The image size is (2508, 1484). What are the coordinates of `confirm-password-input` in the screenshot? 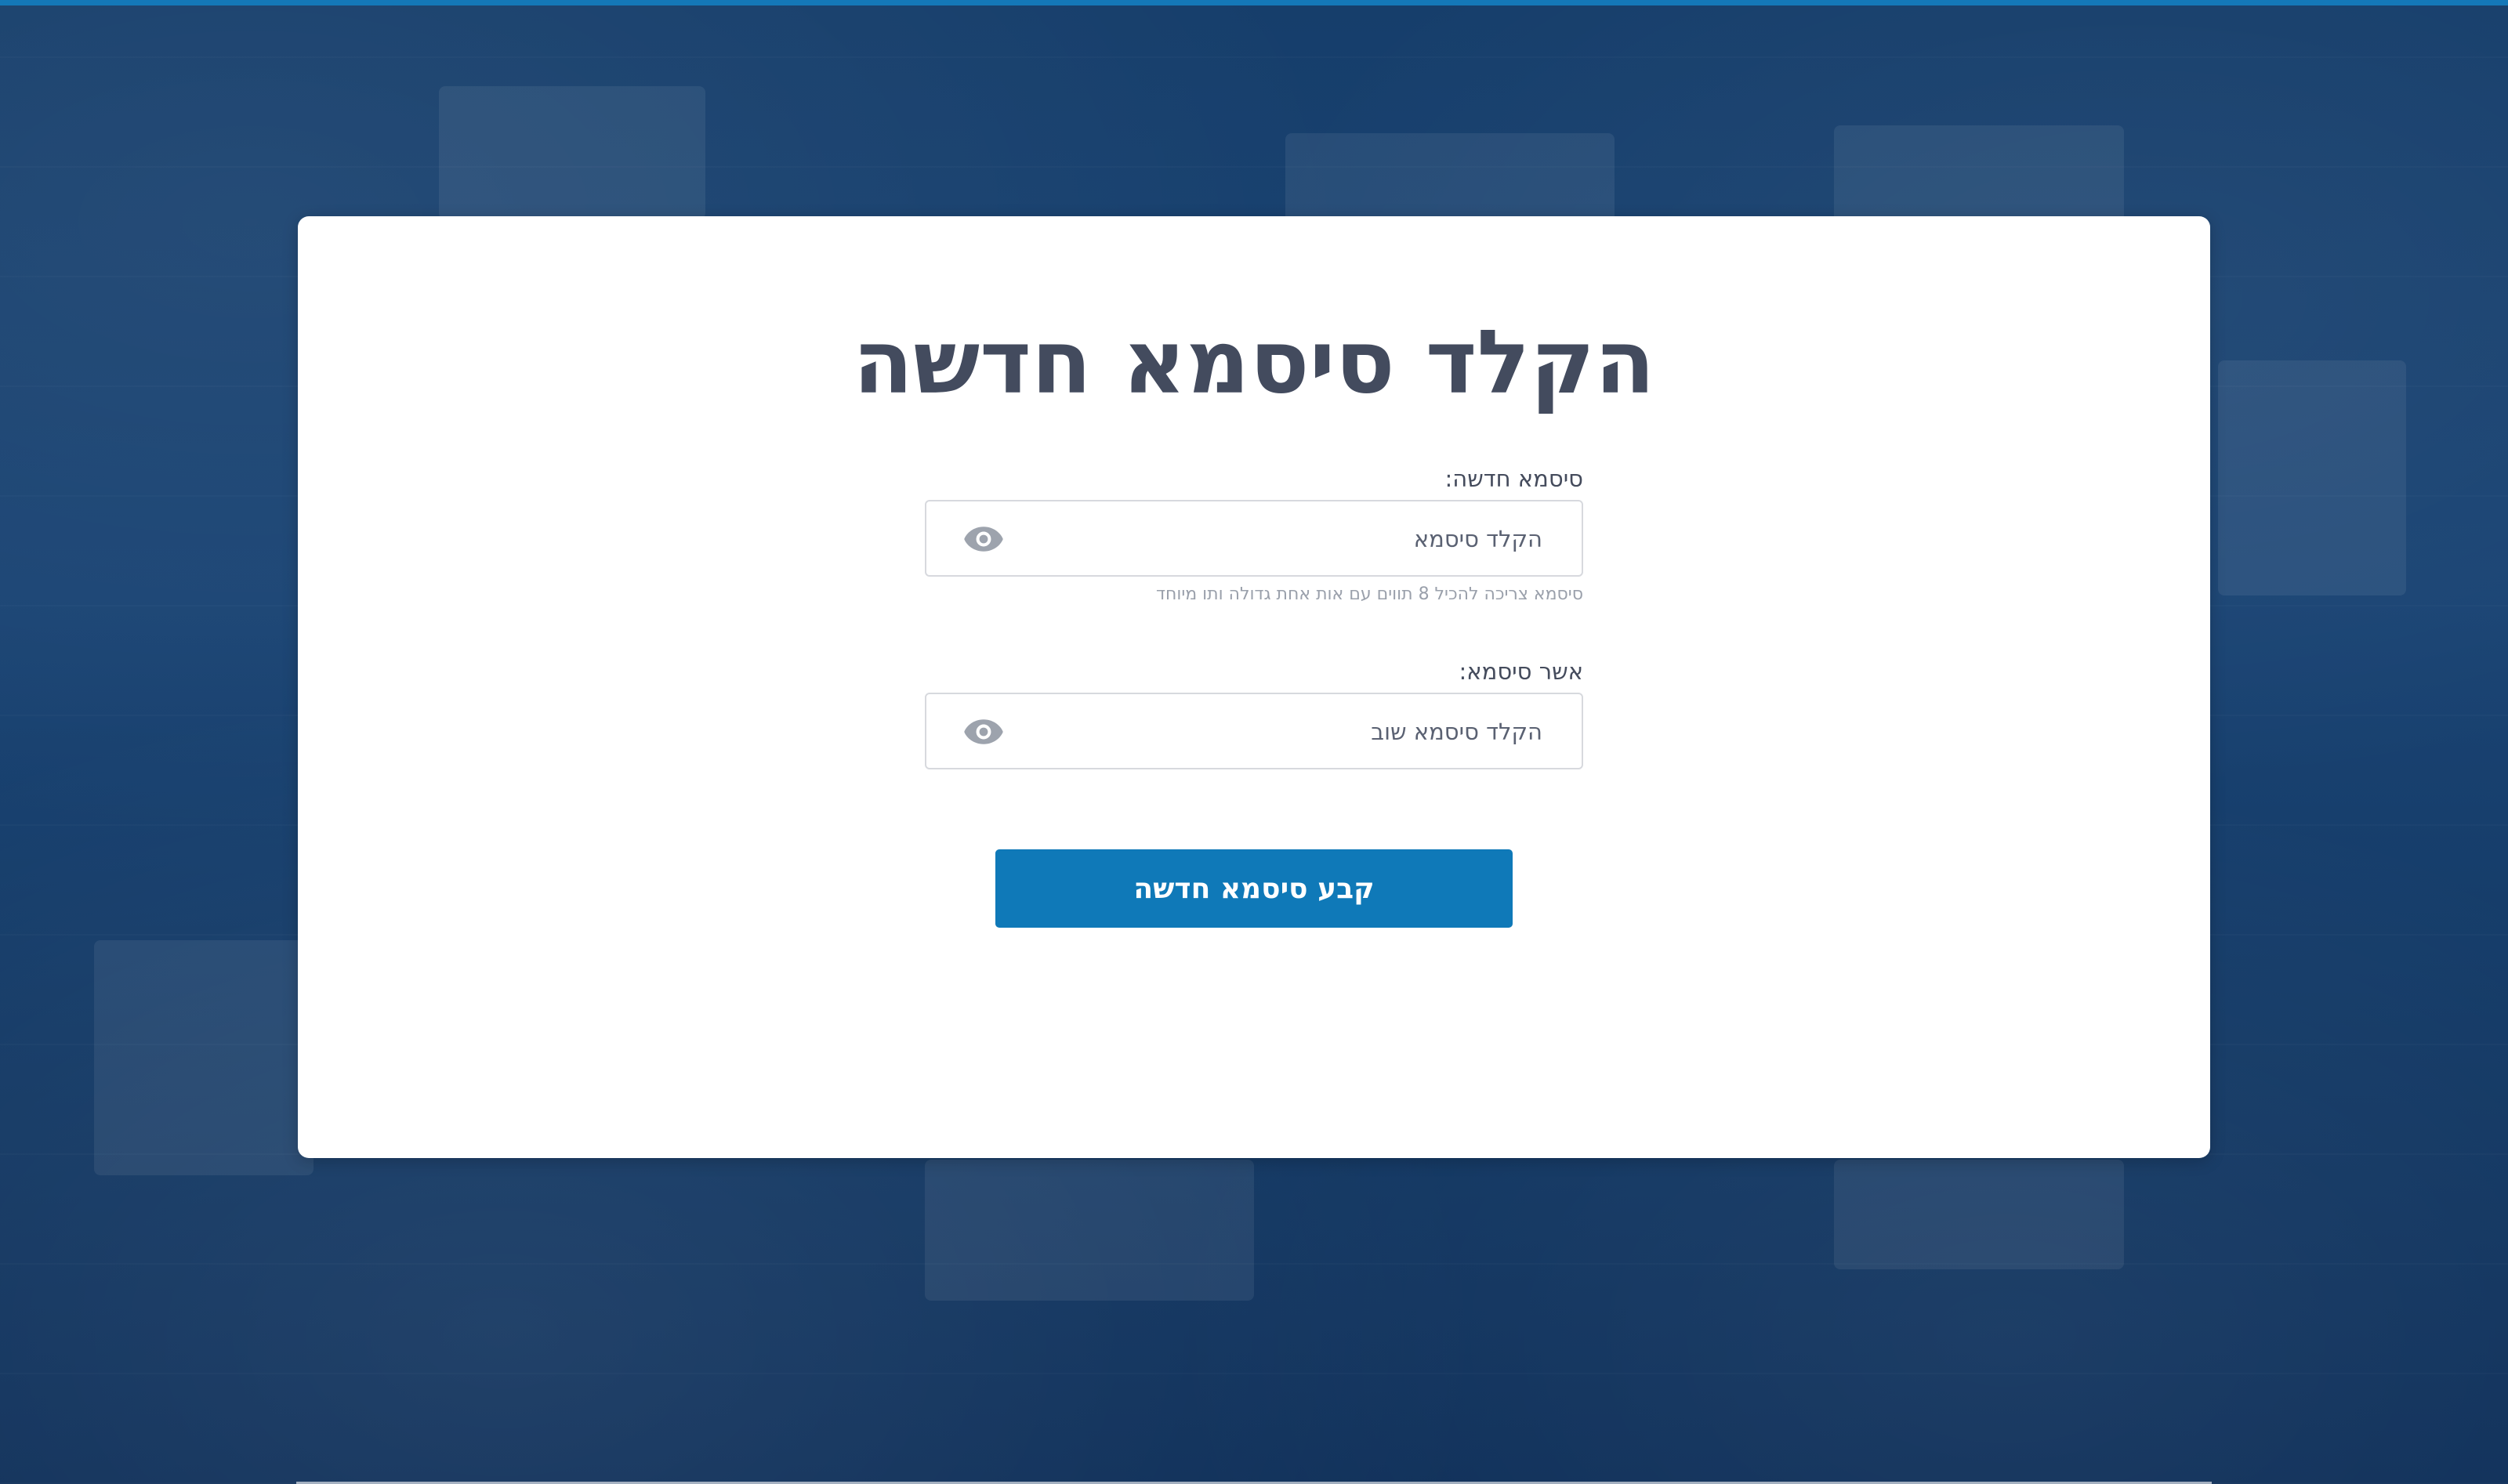 It's located at (1299, 731).